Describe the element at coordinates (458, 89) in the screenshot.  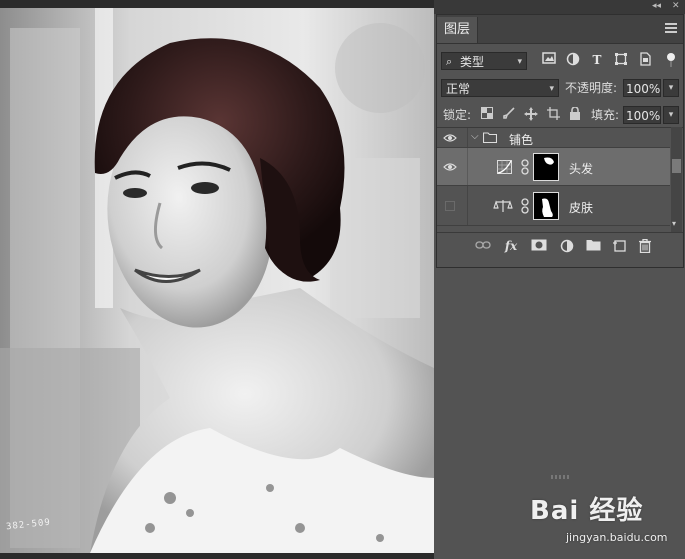
I see `blend-mode-label: 正常` at that location.